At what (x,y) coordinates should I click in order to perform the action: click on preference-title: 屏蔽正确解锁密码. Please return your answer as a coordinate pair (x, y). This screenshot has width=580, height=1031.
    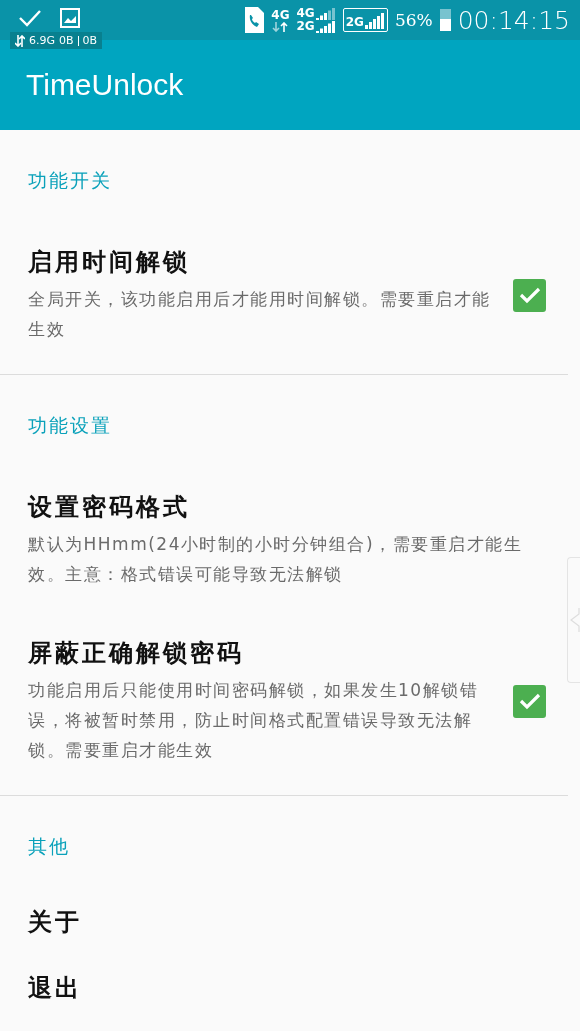
    Looking at the image, I should click on (136, 653).